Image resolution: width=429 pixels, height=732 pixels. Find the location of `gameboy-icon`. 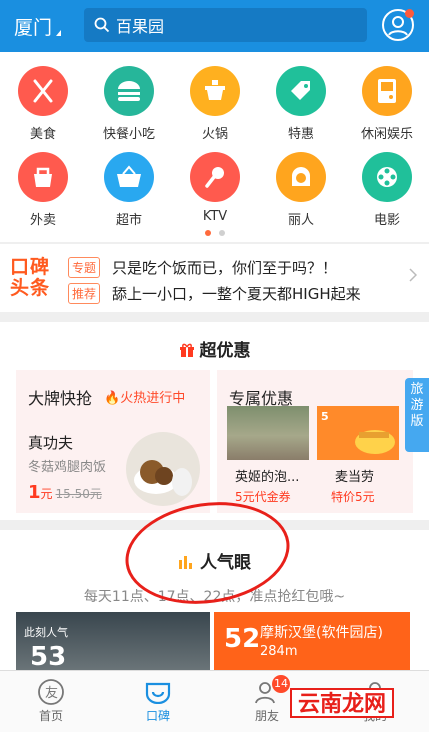

gameboy-icon is located at coordinates (387, 91).